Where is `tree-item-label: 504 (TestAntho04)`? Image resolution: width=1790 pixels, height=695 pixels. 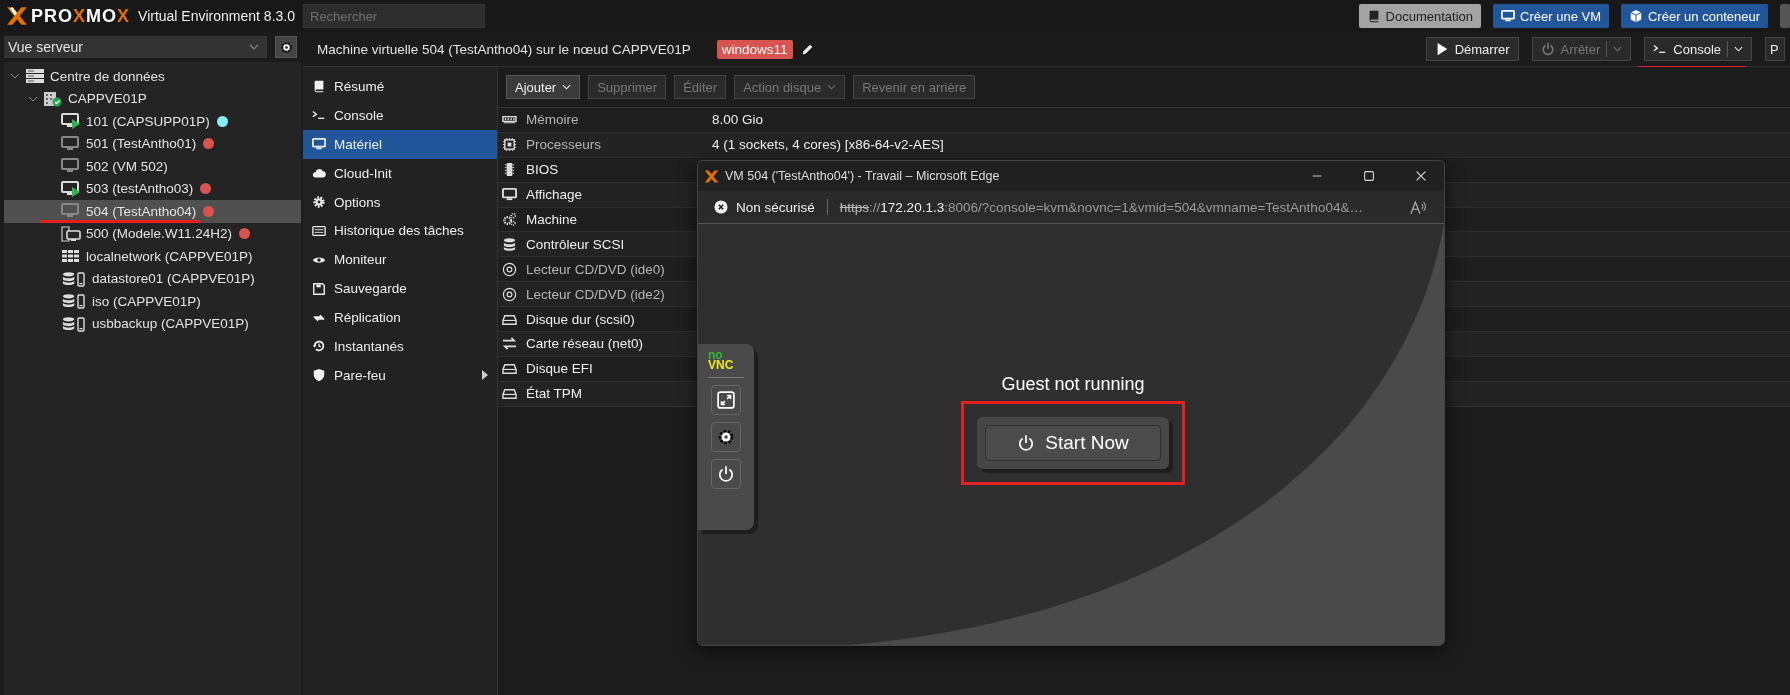 tree-item-label: 504 (TestAntho04) is located at coordinates (141, 211).